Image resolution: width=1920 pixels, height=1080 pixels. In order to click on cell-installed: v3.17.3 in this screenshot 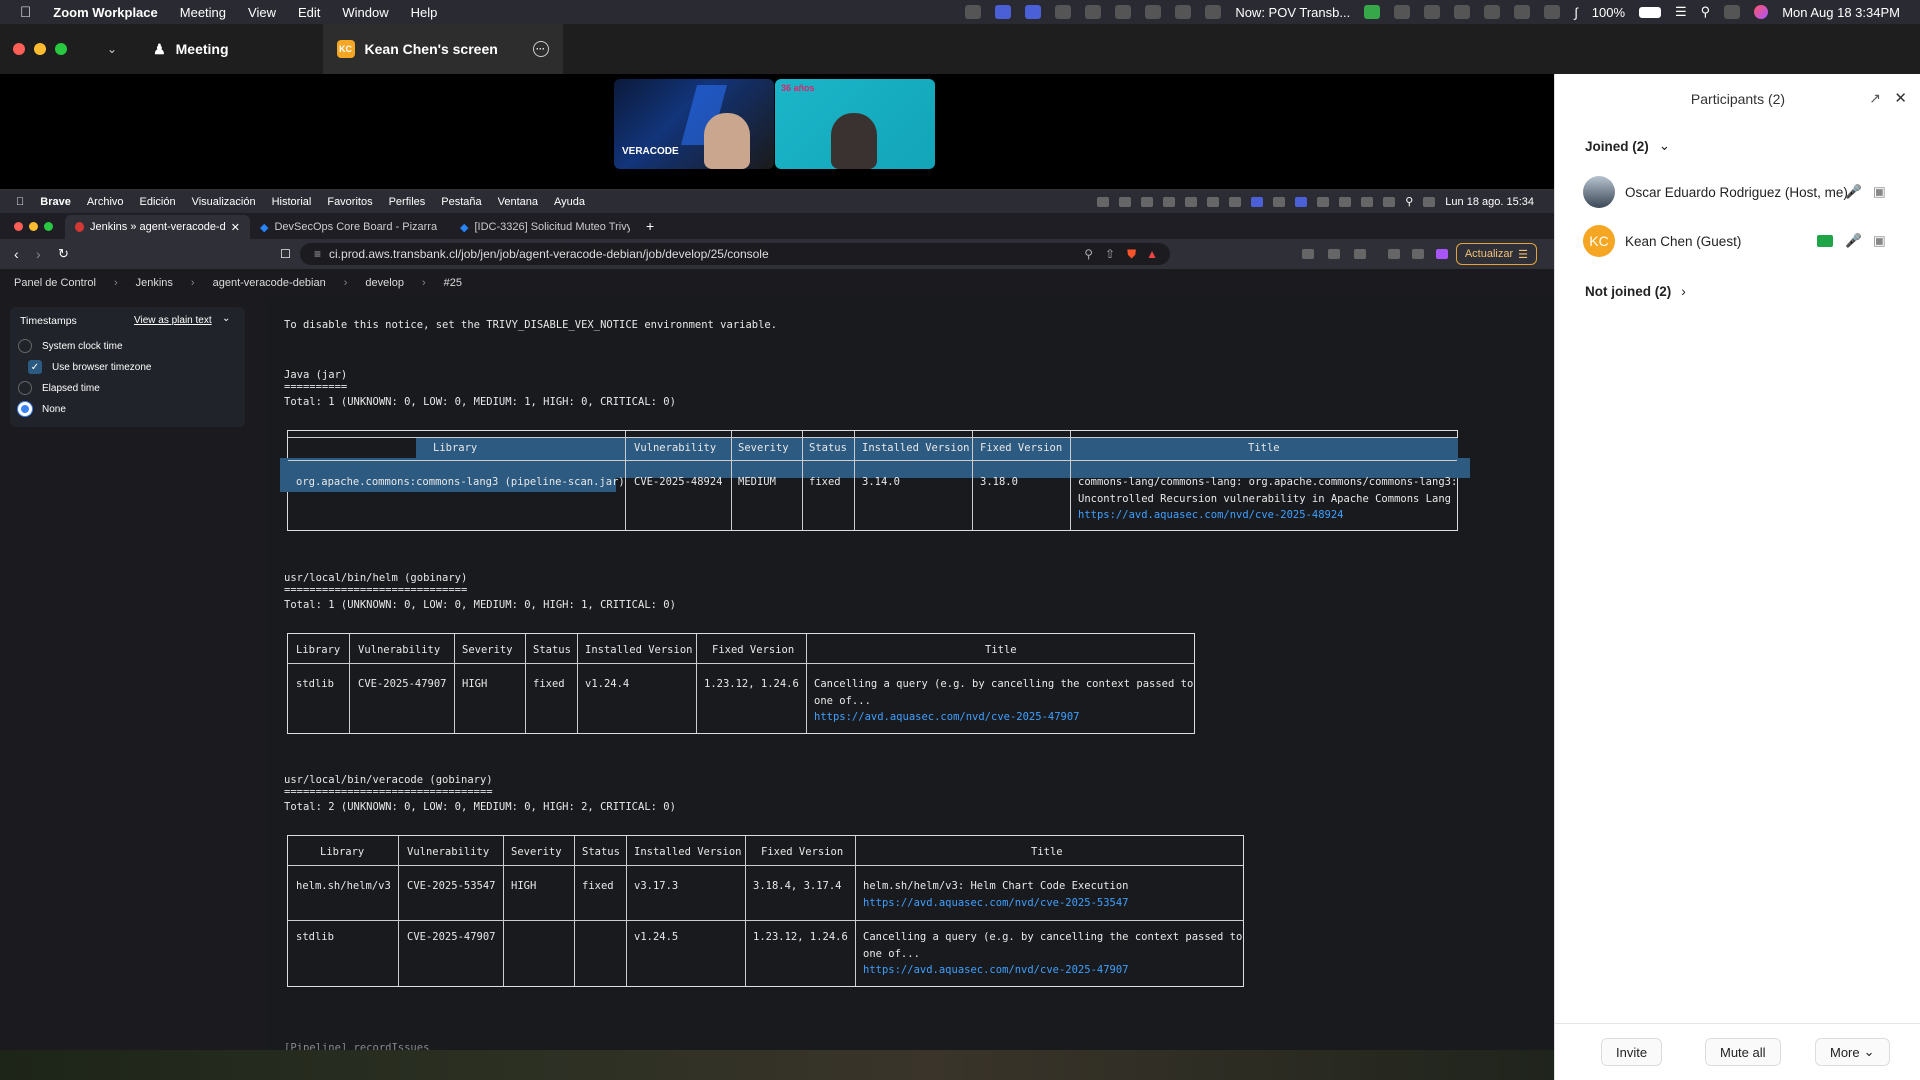, I will do `click(656, 886)`.